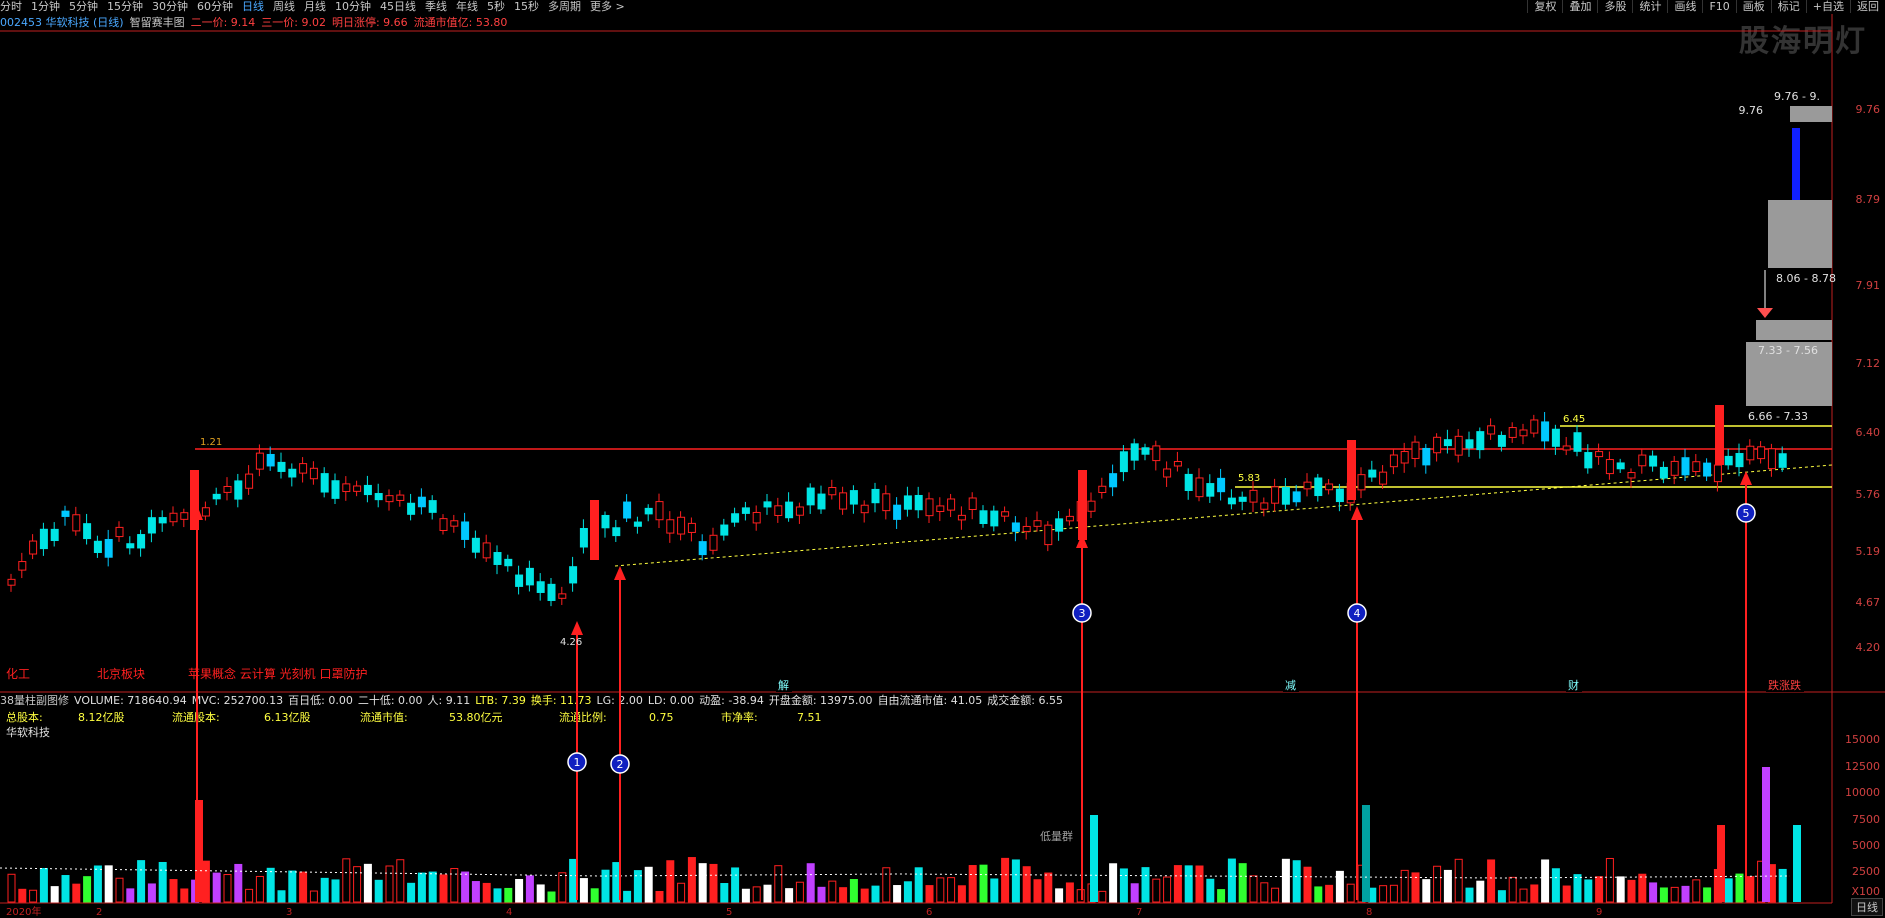 This screenshot has width=1885, height=918. What do you see at coordinates (1867, 907) in the screenshot?
I see `bottom-tab-daily: 日线` at bounding box center [1867, 907].